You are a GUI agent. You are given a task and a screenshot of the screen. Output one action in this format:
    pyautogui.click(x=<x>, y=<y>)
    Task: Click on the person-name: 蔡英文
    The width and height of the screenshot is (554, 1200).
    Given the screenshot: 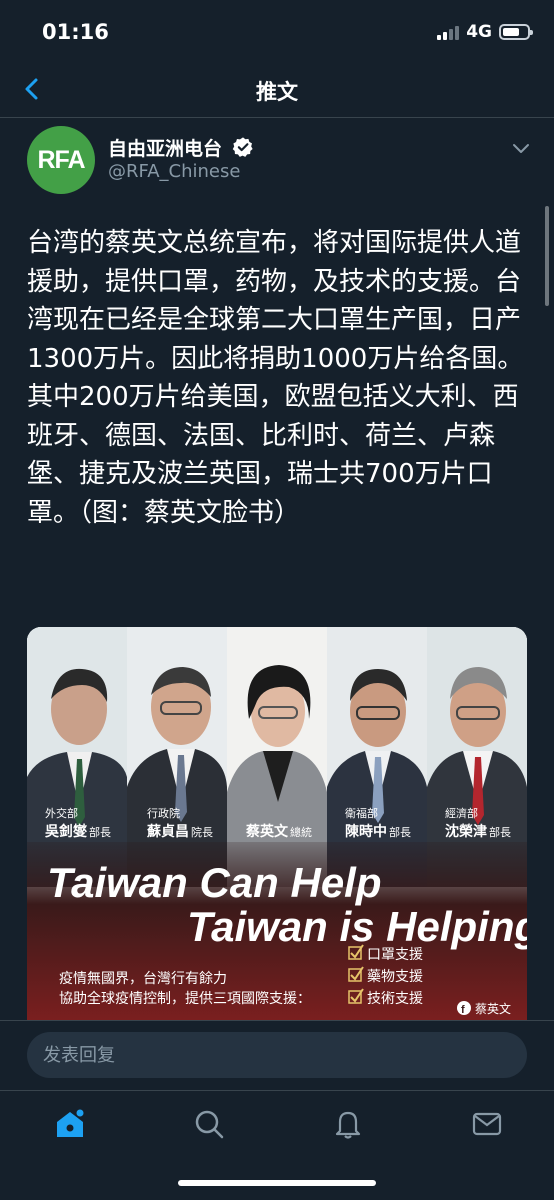 What is the action you would take?
    pyautogui.click(x=267, y=831)
    